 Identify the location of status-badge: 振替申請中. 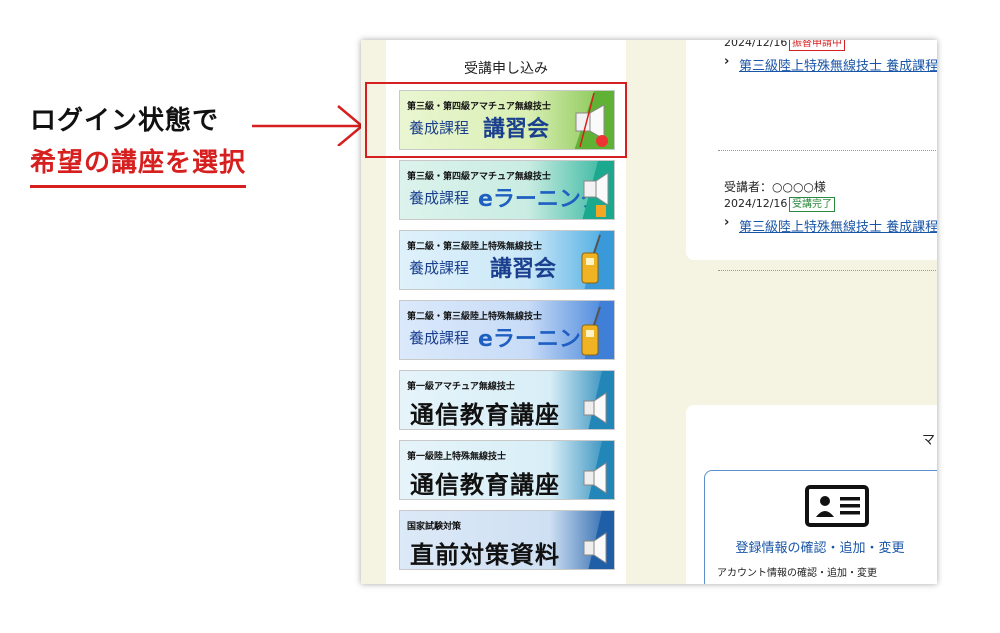
(817, 45).